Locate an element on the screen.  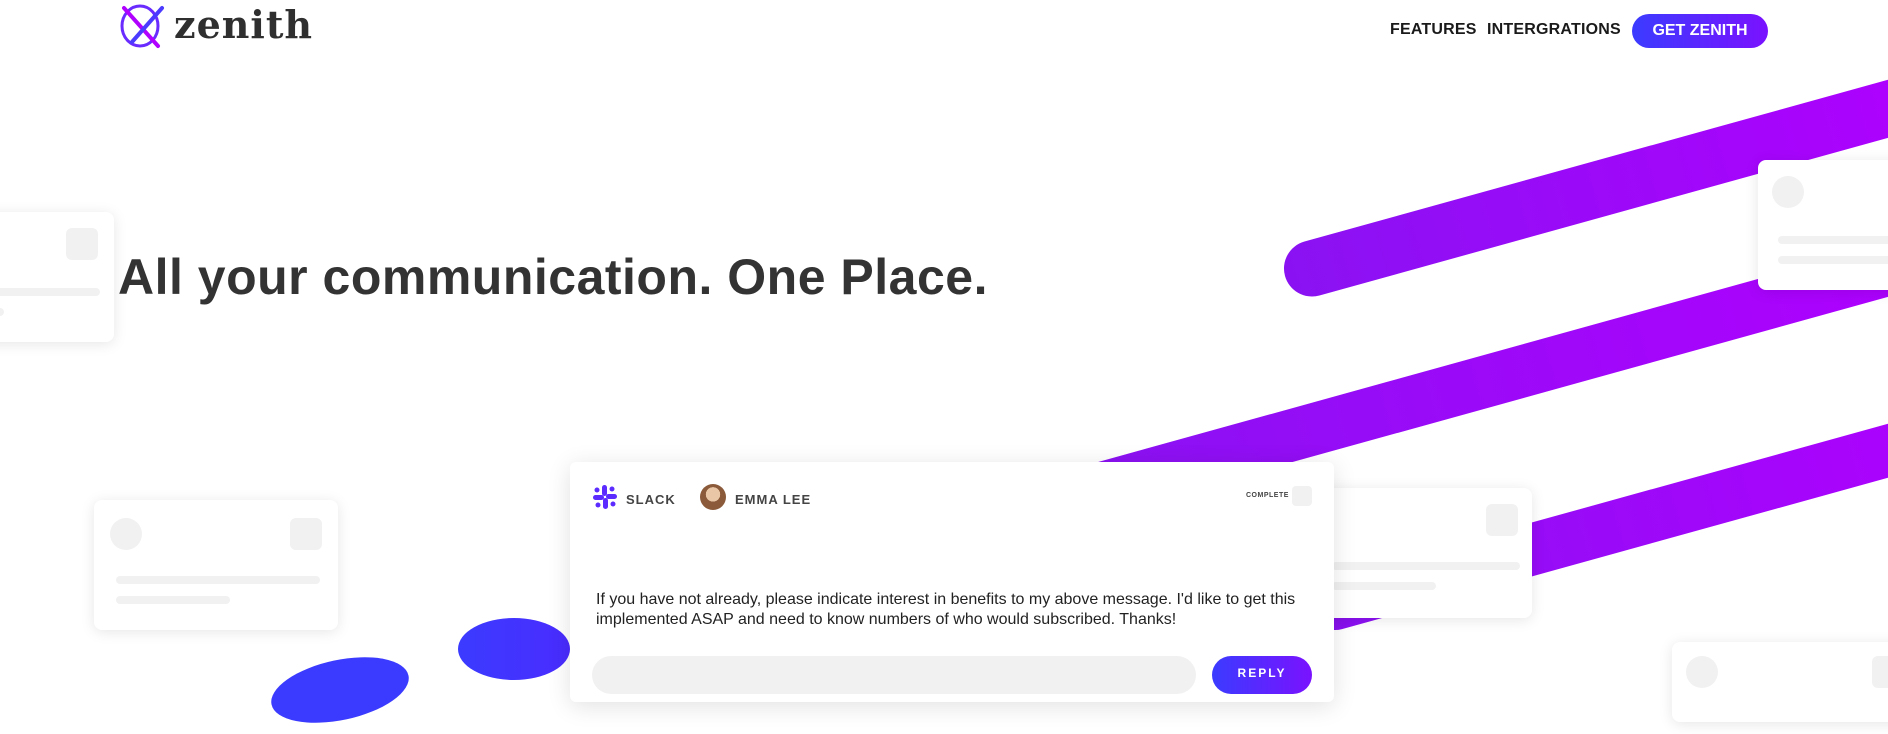
logo-wordmark: zenith is located at coordinates (243, 24).